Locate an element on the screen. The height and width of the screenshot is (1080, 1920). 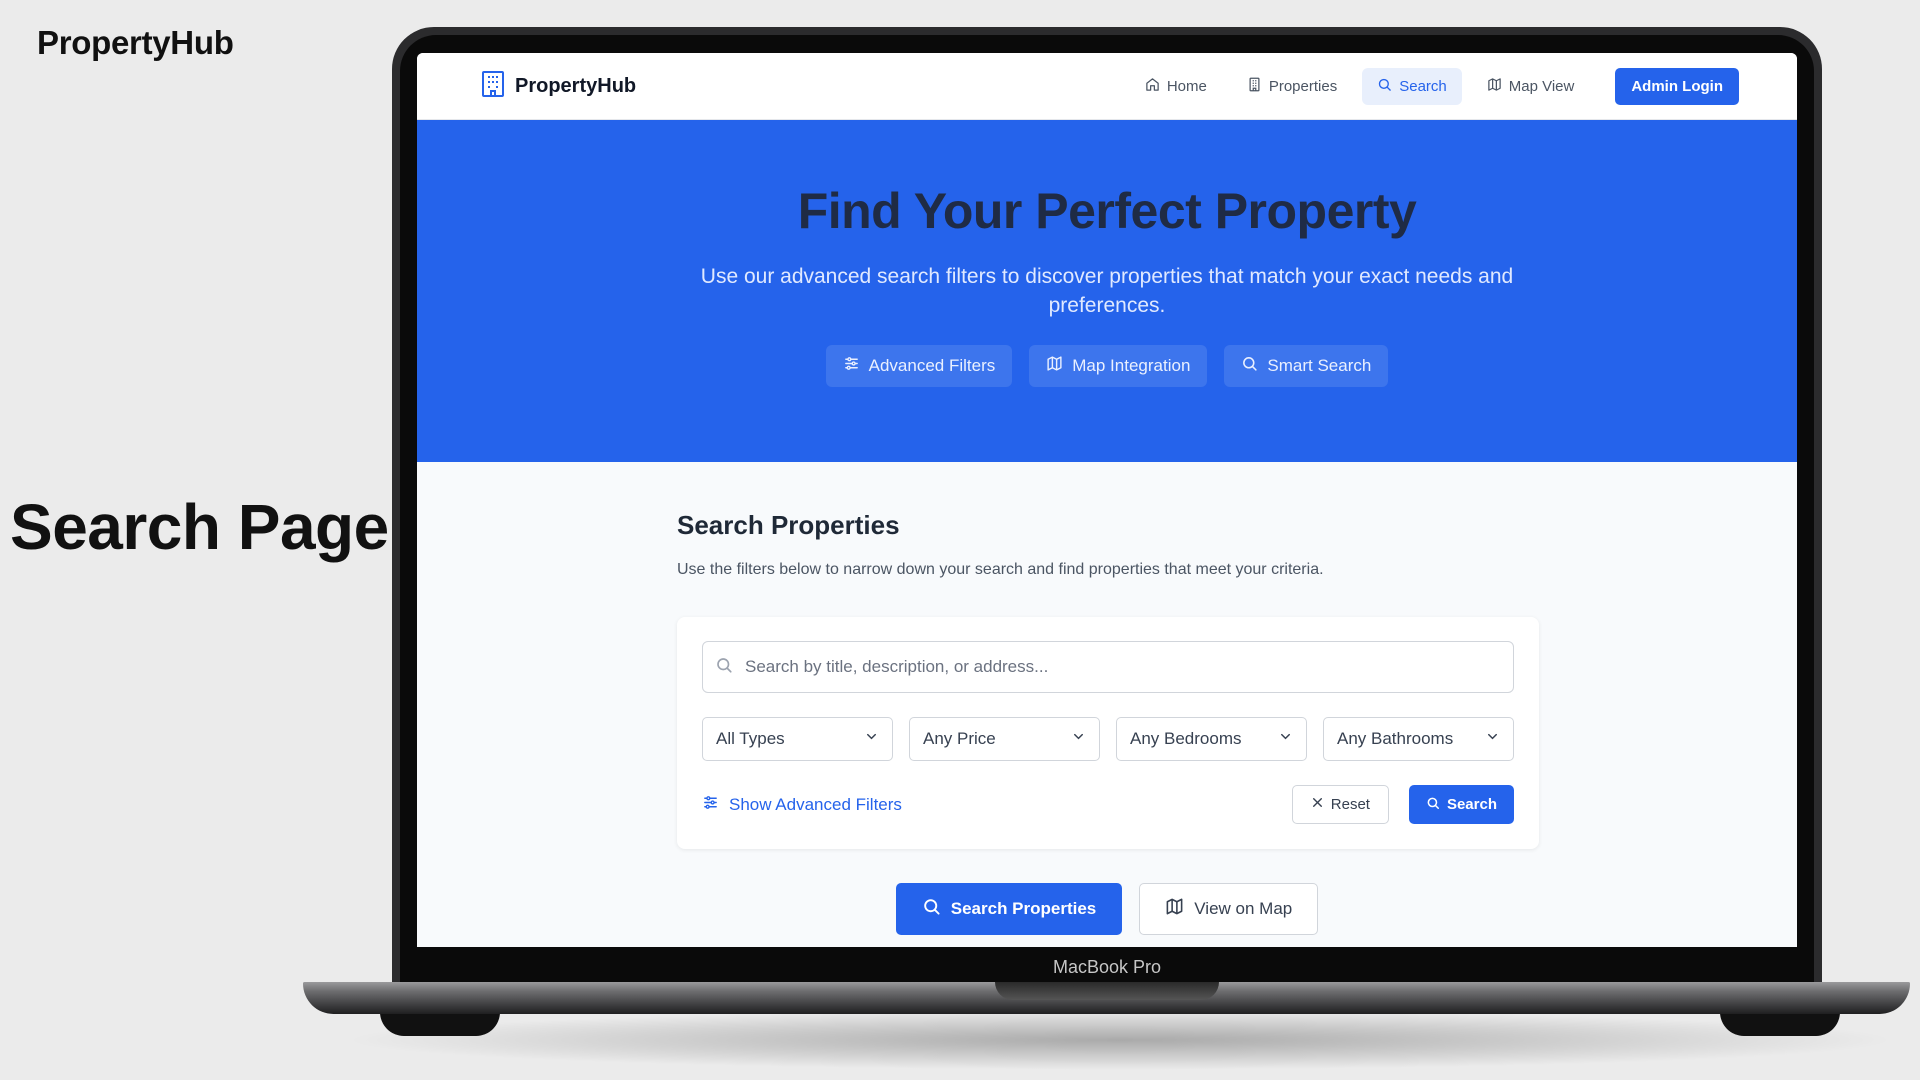
select-value: Any Bedrooms is located at coordinates (1186, 738).